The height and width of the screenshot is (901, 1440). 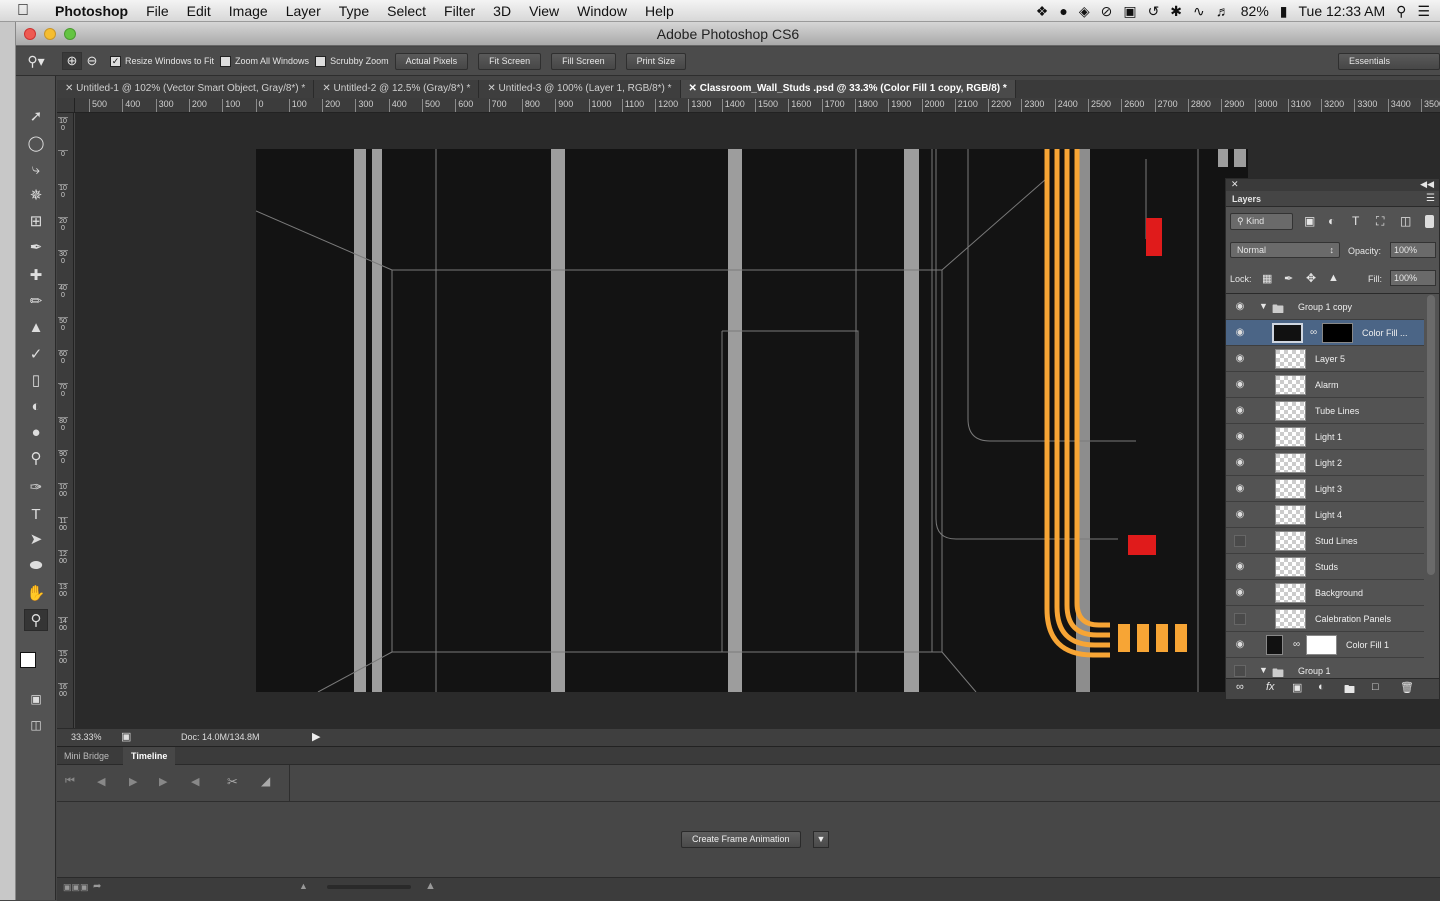 I want to click on lock-all-icon: ▲, so click(x=1333, y=278).